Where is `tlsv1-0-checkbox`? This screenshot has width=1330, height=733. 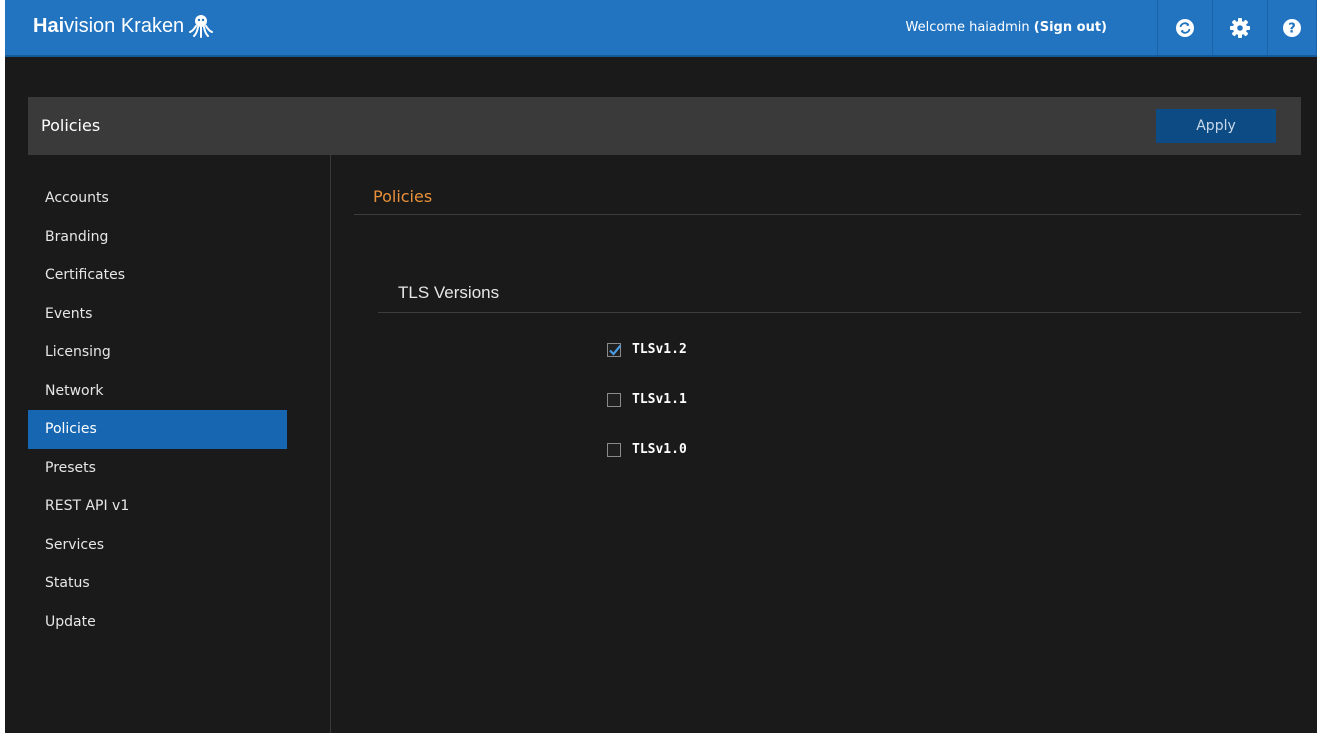 tlsv1-0-checkbox is located at coordinates (614, 449).